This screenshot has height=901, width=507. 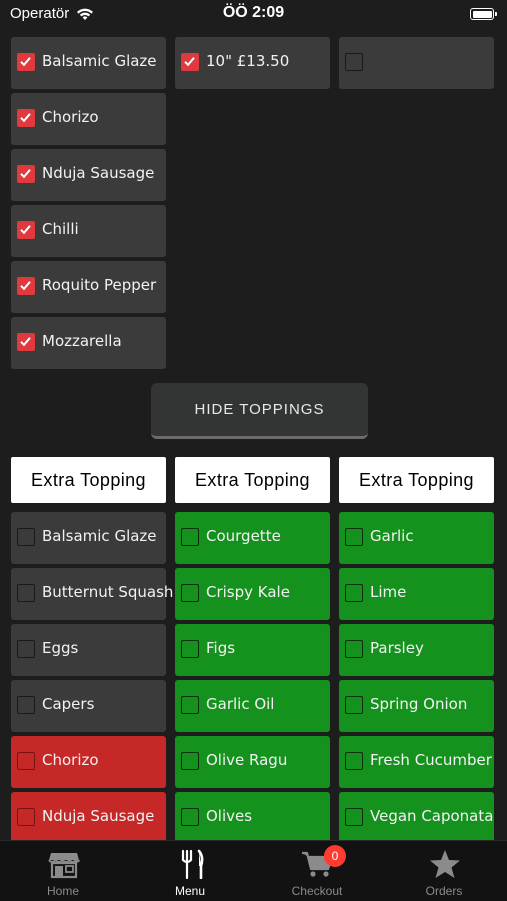 I want to click on topping-label: Eggs, so click(x=60, y=648).